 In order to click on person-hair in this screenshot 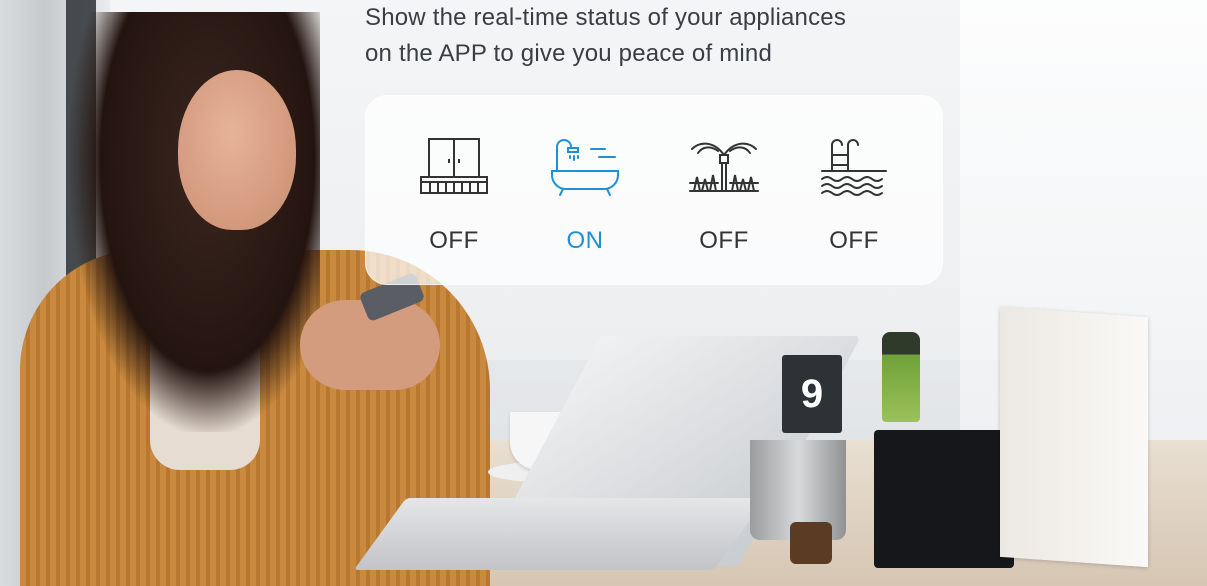, I will do `click(195, 222)`.